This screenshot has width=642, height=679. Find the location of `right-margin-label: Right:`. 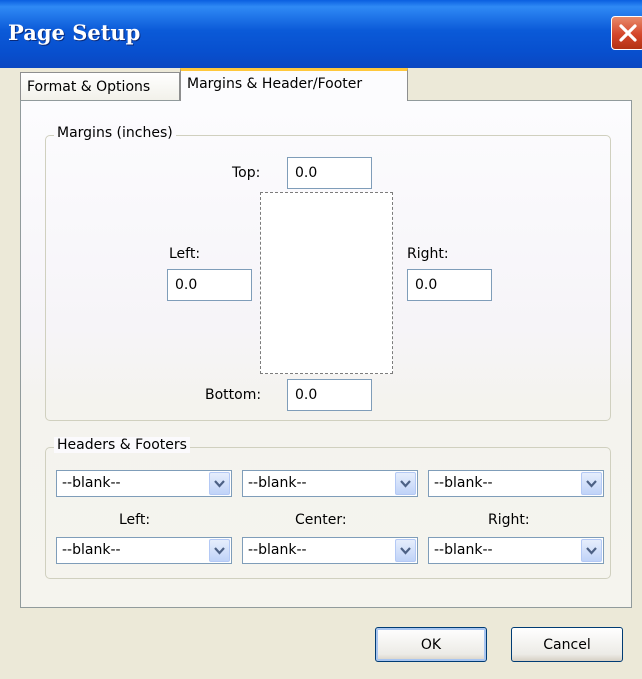

right-margin-label: Right: is located at coordinates (428, 254).